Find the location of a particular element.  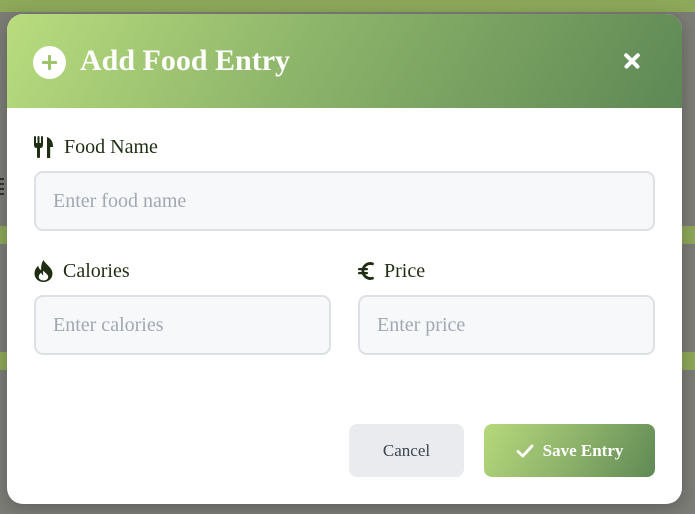

background-list-icon is located at coordinates (2, 187).